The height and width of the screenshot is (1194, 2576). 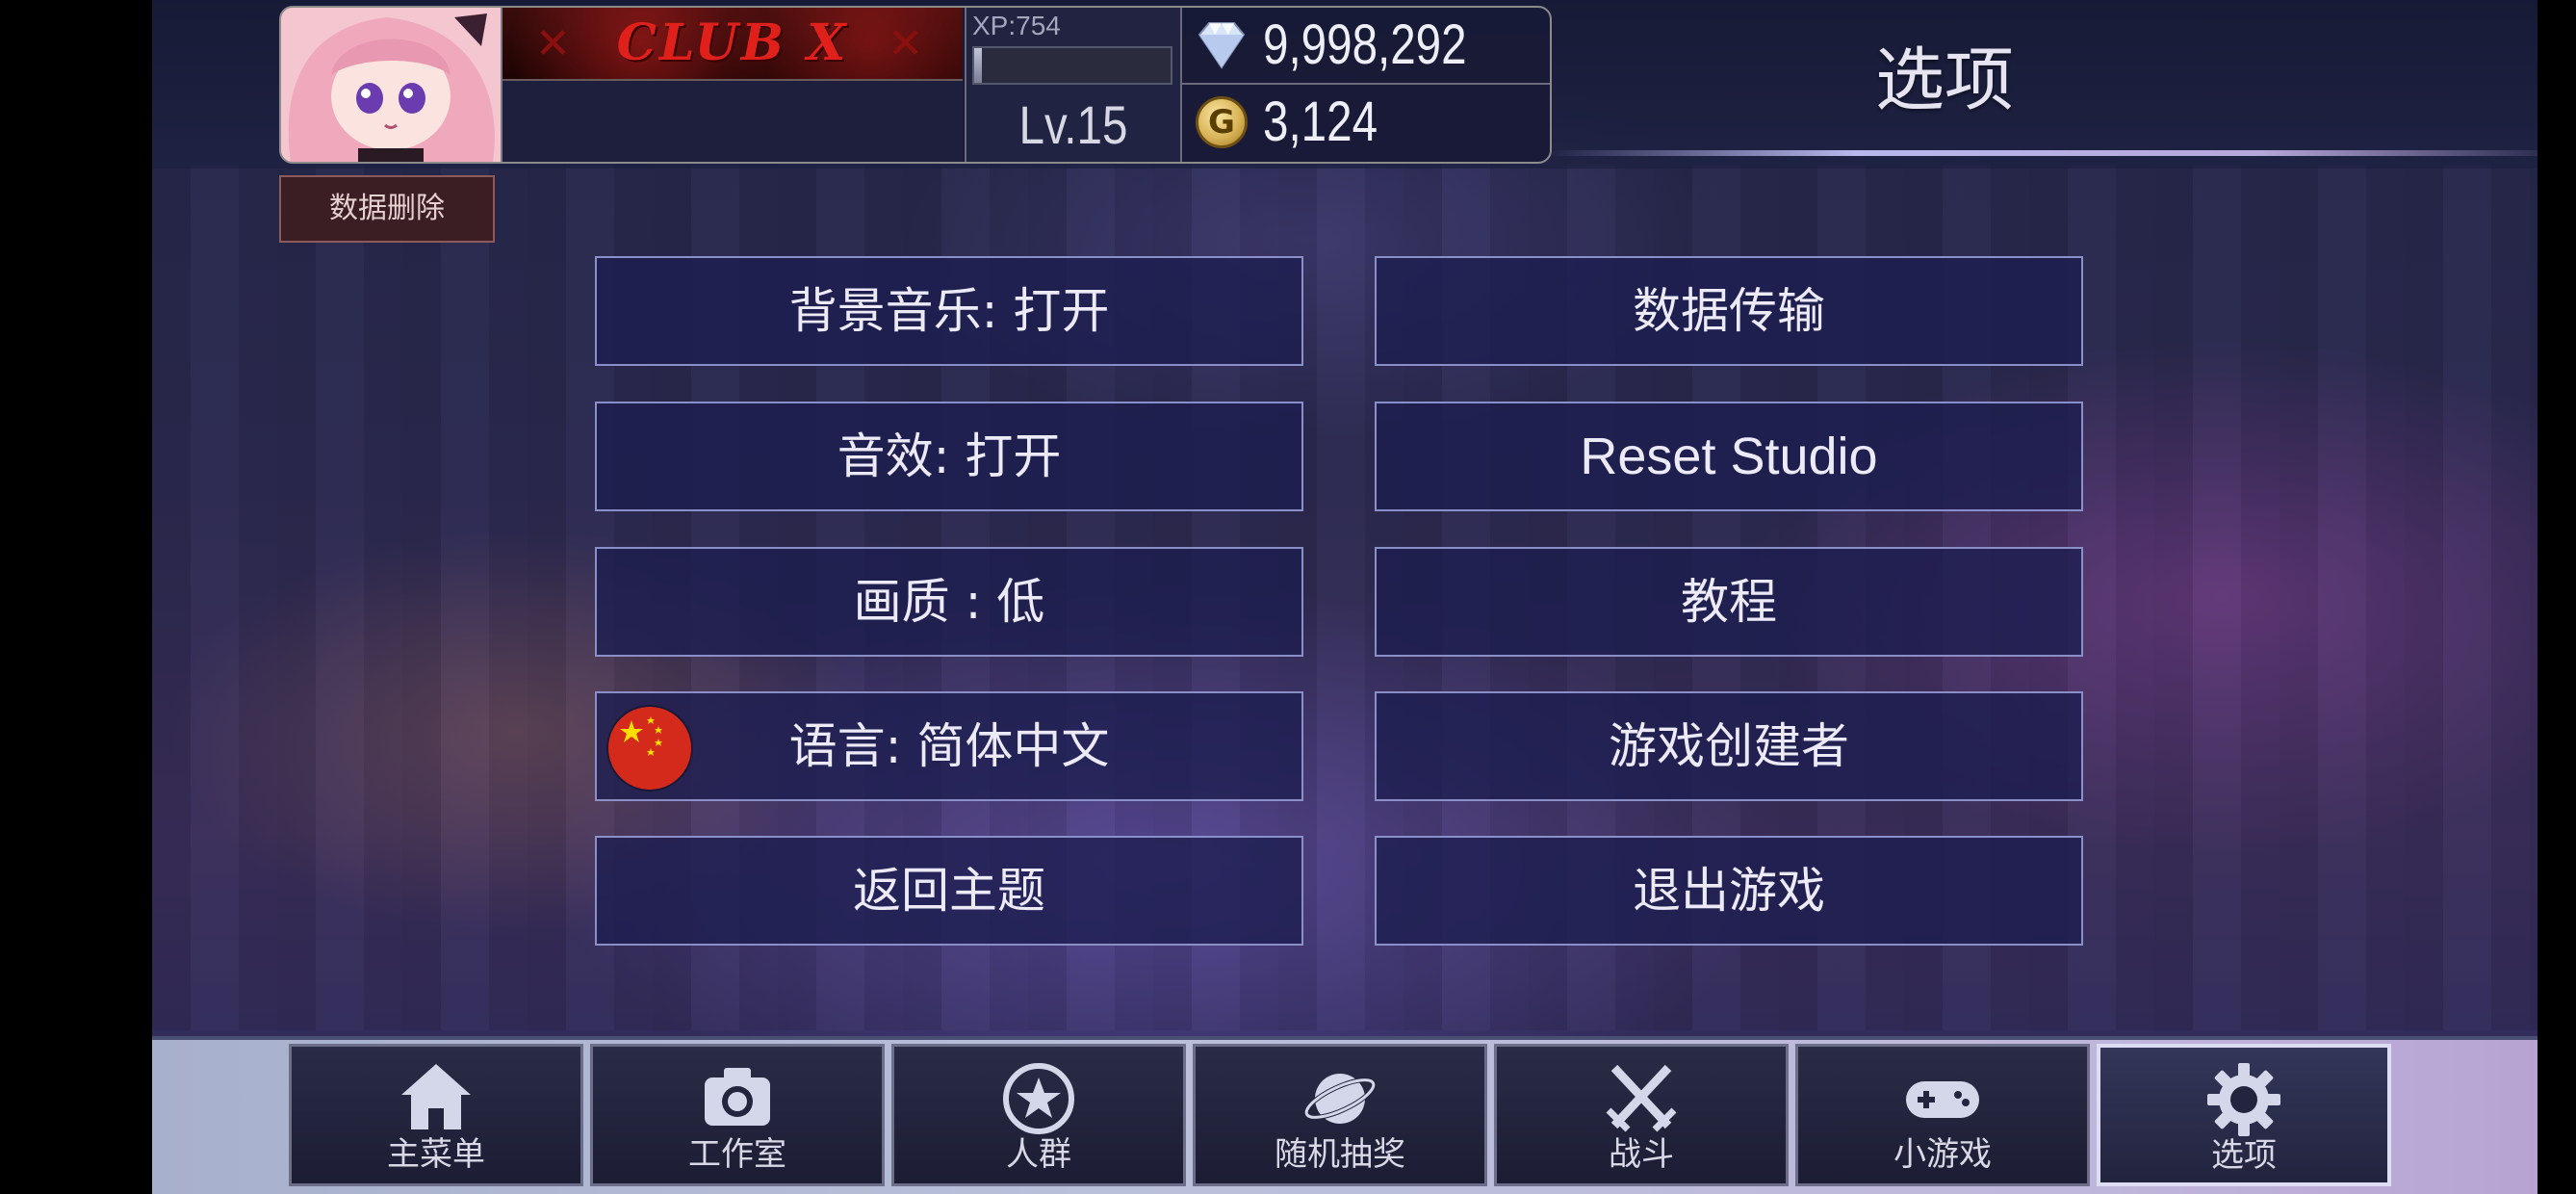 I want to click on data-transfer-button: 数据传输, so click(x=1729, y=311).